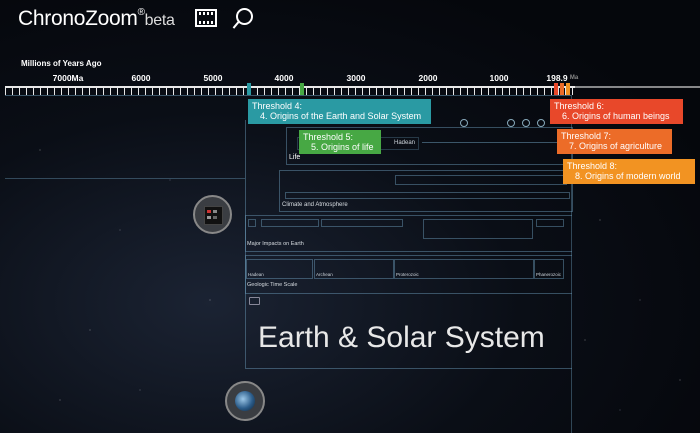 The width and height of the screenshot is (700, 433). What do you see at coordinates (324, 274) in the screenshot?
I see `eon-label: Archean` at bounding box center [324, 274].